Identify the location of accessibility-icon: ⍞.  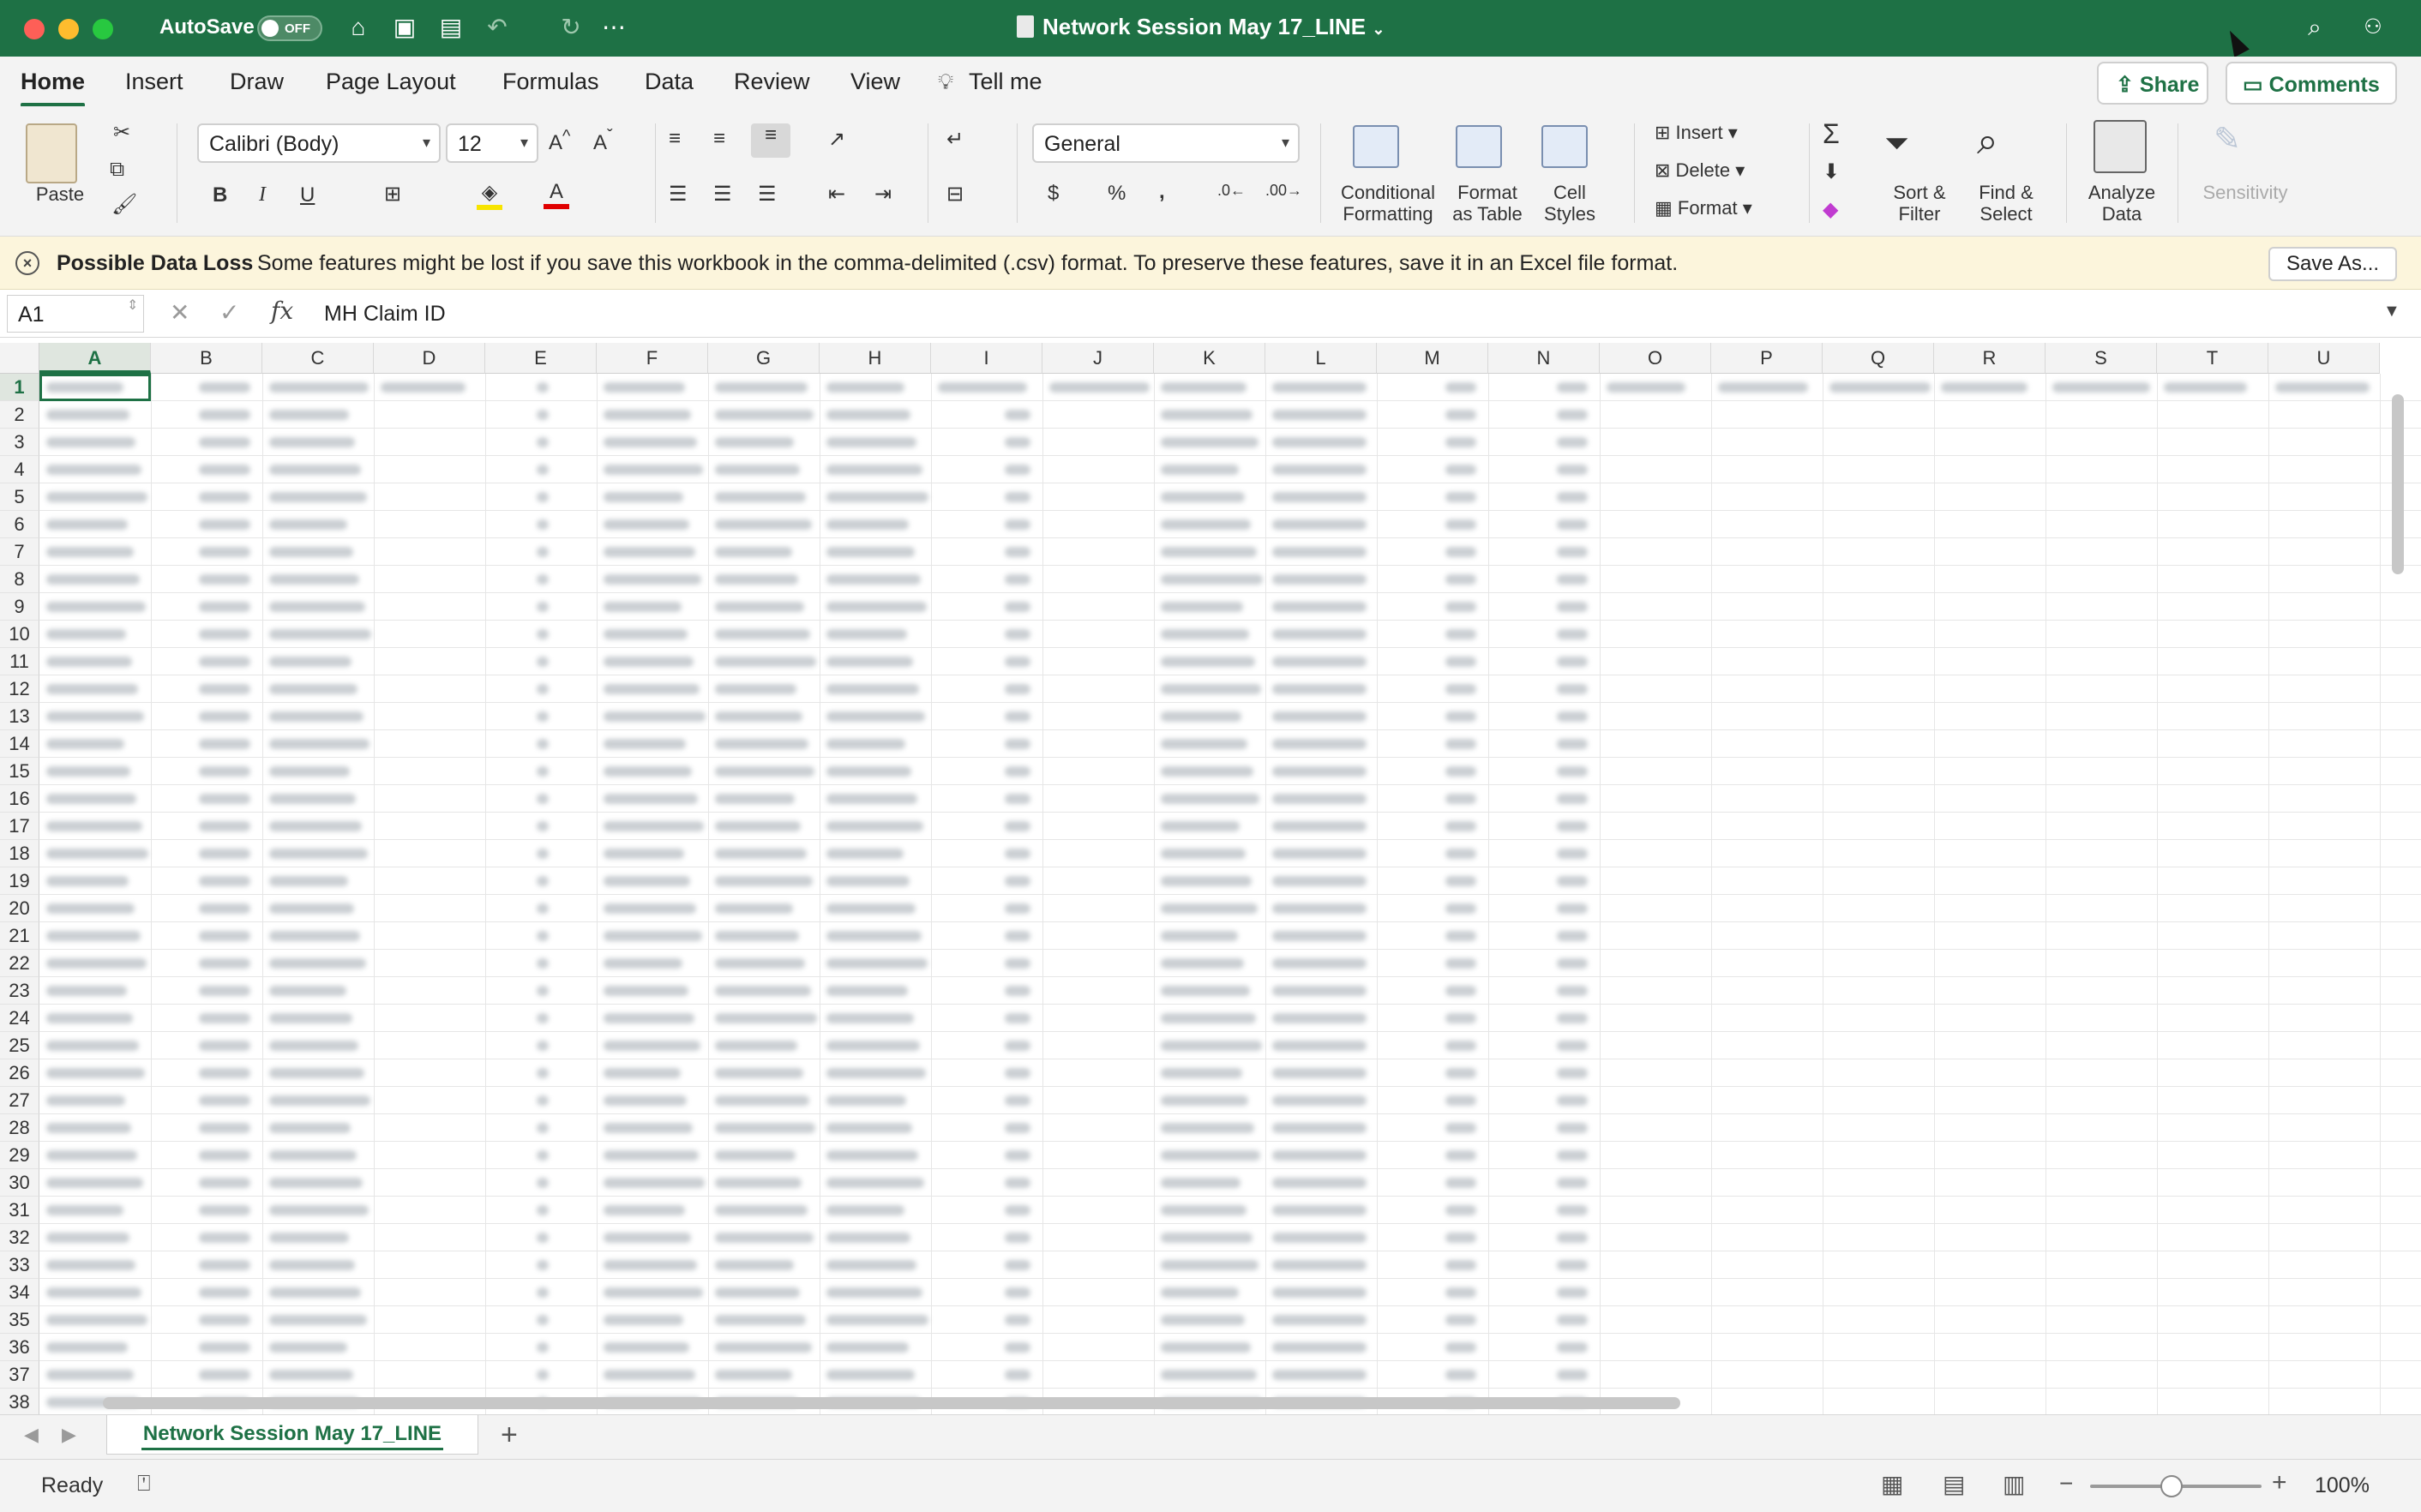
(144, 1483).